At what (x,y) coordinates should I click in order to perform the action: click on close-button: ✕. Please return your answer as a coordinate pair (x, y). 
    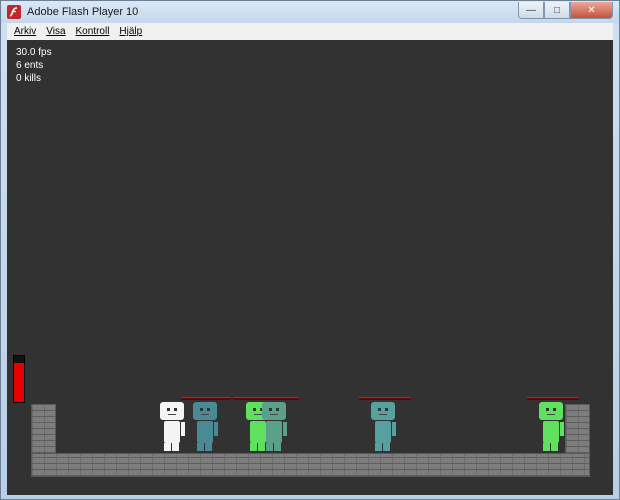
    Looking at the image, I should click on (591, 10).